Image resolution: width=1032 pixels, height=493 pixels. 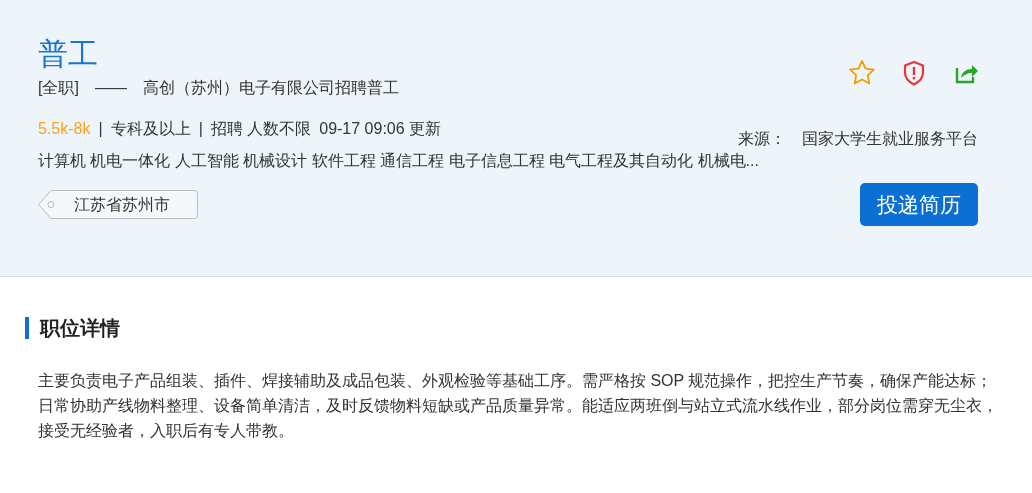 I want to click on employment-type: [全职], so click(x=58, y=88).